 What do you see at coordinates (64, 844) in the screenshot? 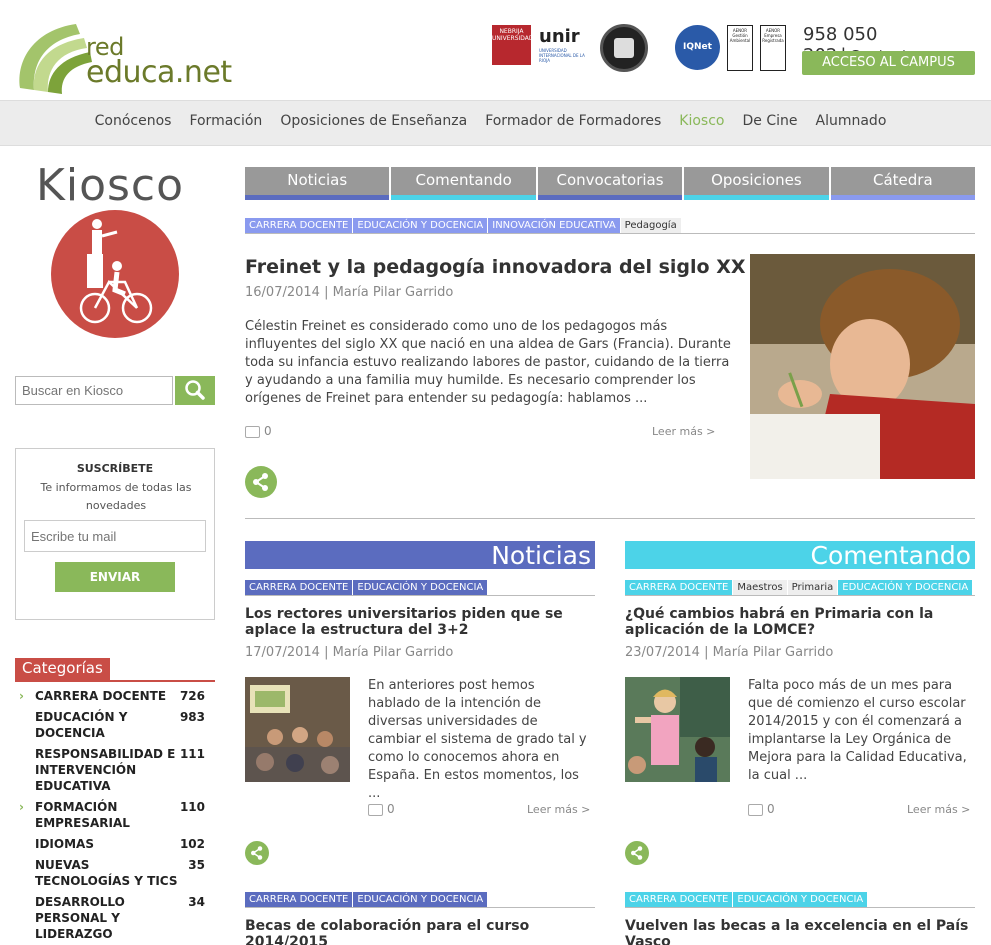
I see `category-name: IDIOMAS` at bounding box center [64, 844].